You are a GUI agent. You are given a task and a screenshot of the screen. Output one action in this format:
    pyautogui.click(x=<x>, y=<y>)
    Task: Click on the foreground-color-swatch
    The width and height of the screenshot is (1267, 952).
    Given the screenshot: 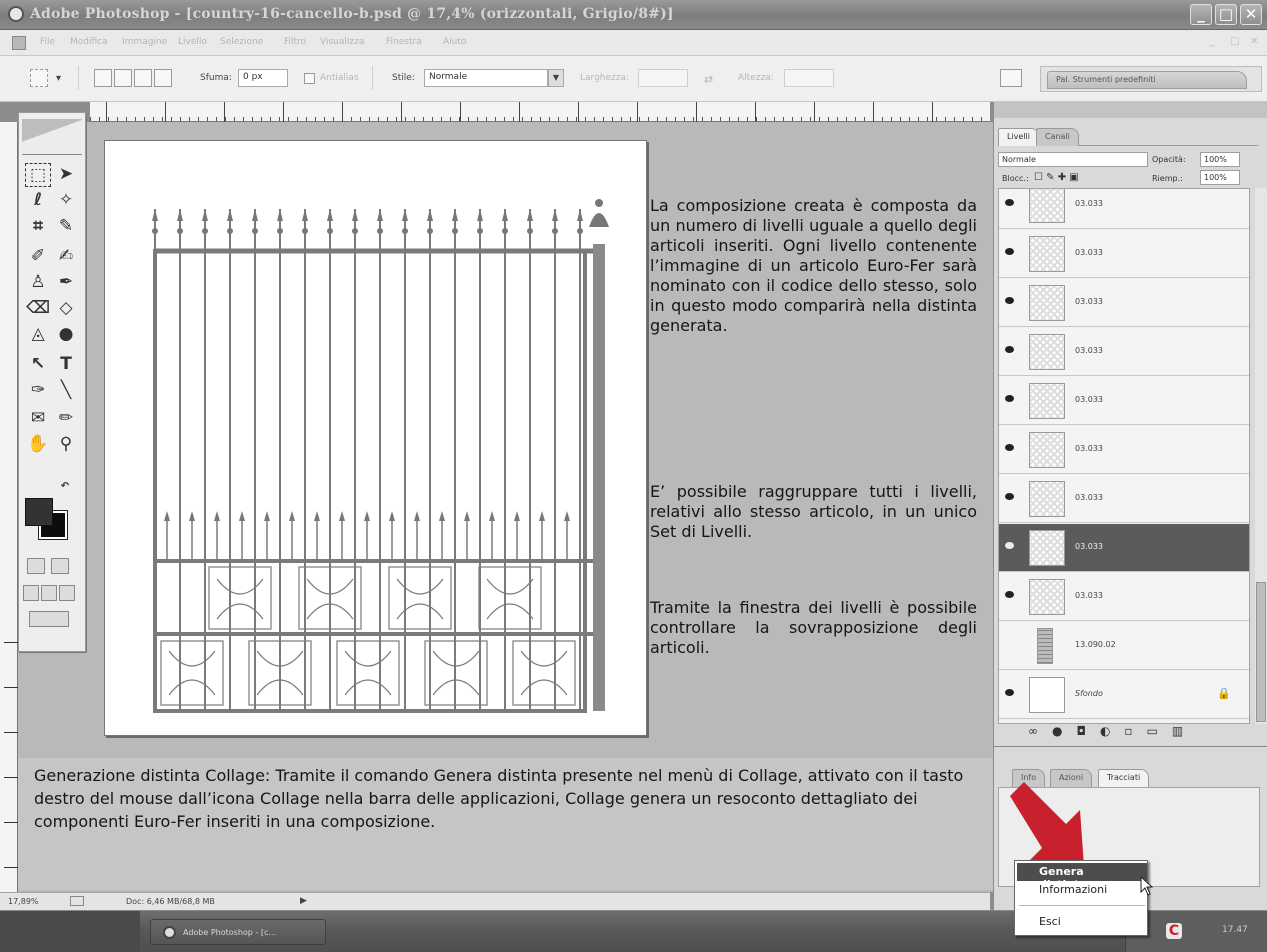 What is the action you would take?
    pyautogui.click(x=39, y=512)
    